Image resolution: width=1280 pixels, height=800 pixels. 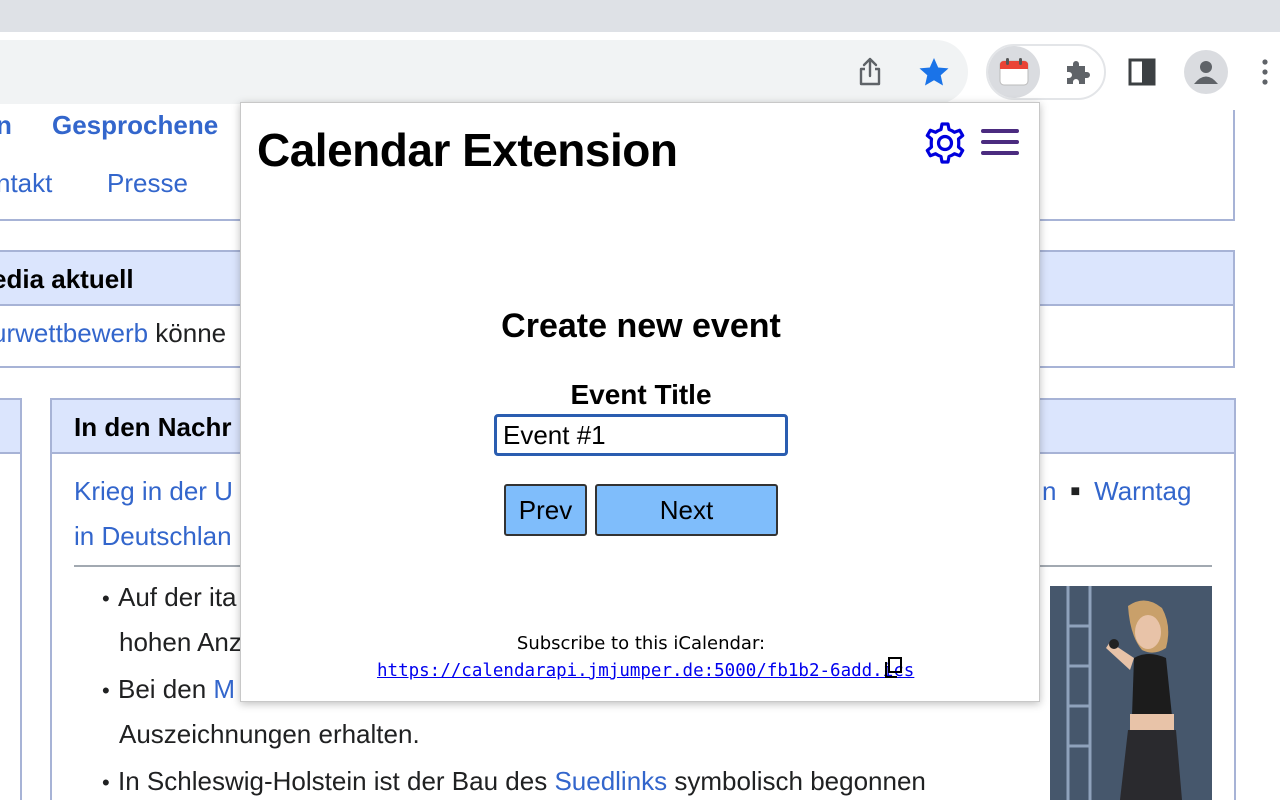 What do you see at coordinates (169, 597) in the screenshot?
I see `list-item: • Auf der ita` at bounding box center [169, 597].